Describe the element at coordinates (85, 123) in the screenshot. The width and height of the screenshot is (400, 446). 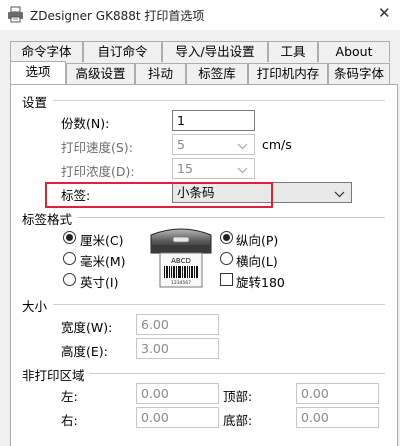
I see `copies-label: 份数(N):` at that location.